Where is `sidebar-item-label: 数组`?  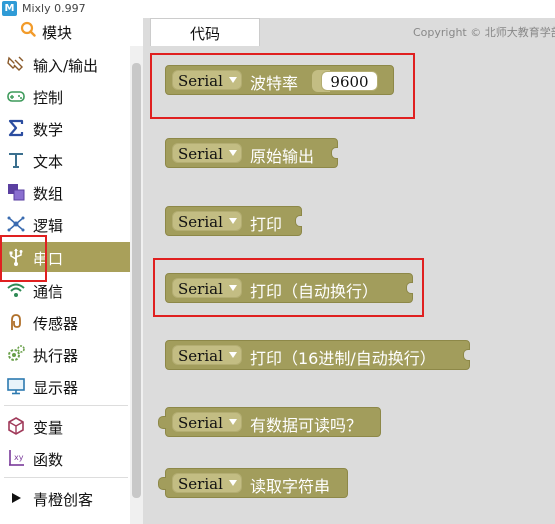 sidebar-item-label: 数组 is located at coordinates (48, 194).